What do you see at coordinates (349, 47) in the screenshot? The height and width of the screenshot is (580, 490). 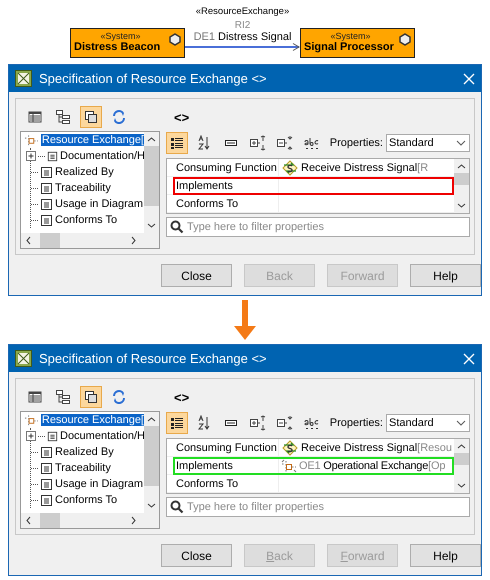 I see `block-name: Signal Processor` at bounding box center [349, 47].